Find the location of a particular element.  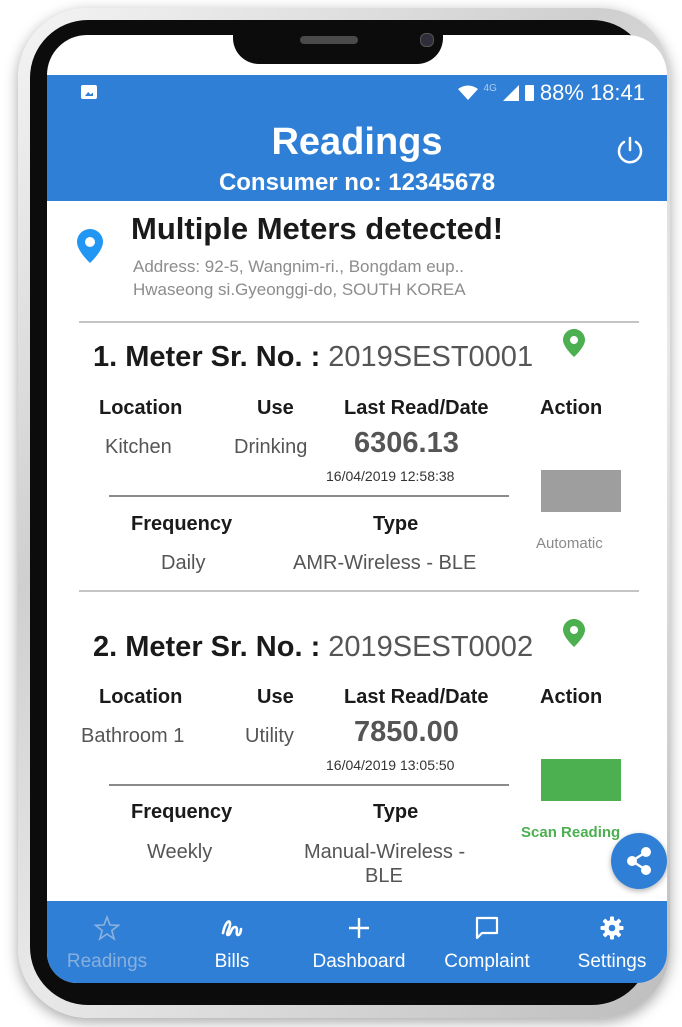

nav-dashboard-label: Dashboard is located at coordinates (359, 961).